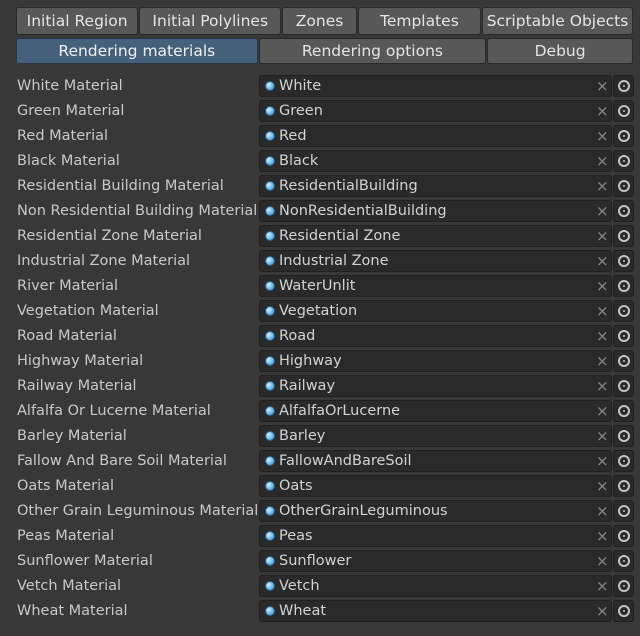 Image resolution: width=640 pixels, height=636 pixels. Describe the element at coordinates (560, 51) in the screenshot. I see `tab-debug: Debug` at that location.